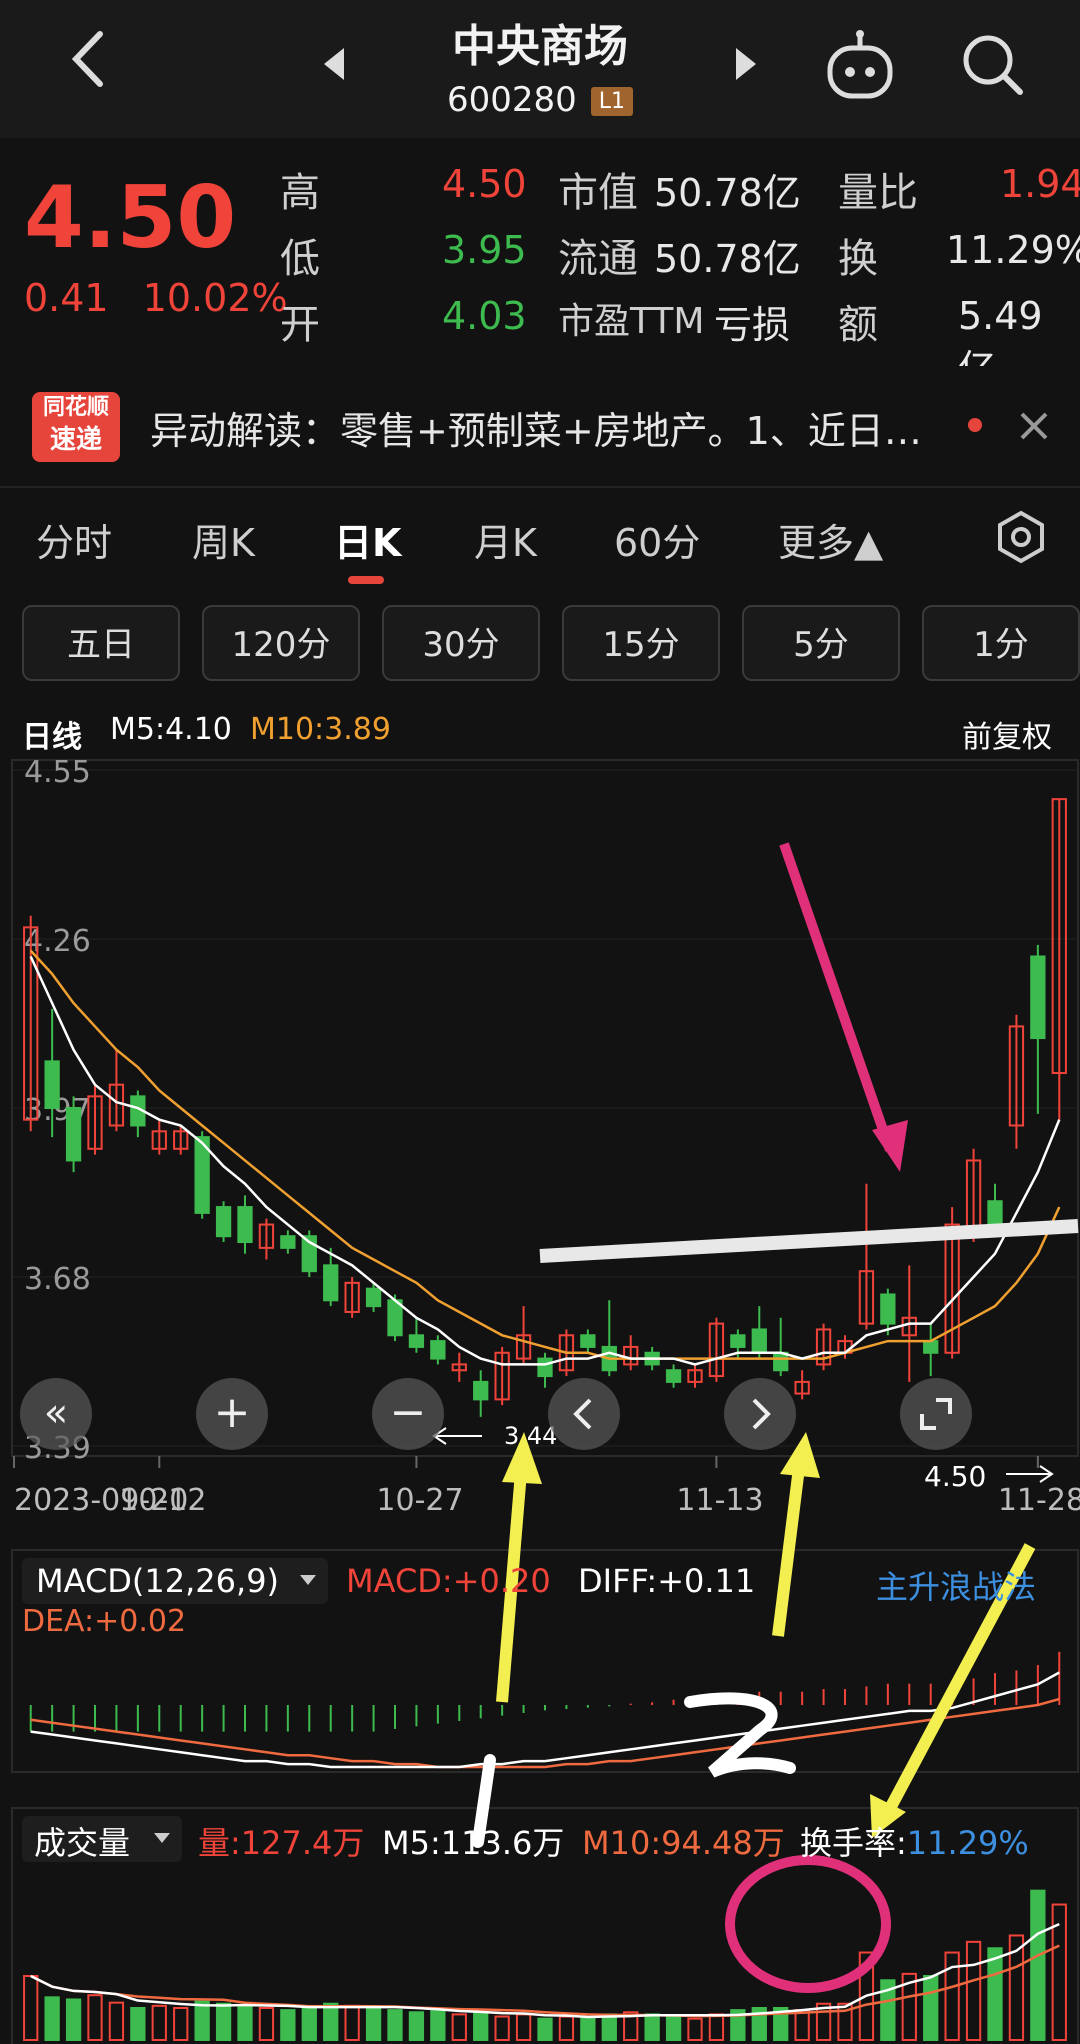 The width and height of the screenshot is (1080, 2044). I want to click on volume-value: 量:127.4万, so click(281, 1843).